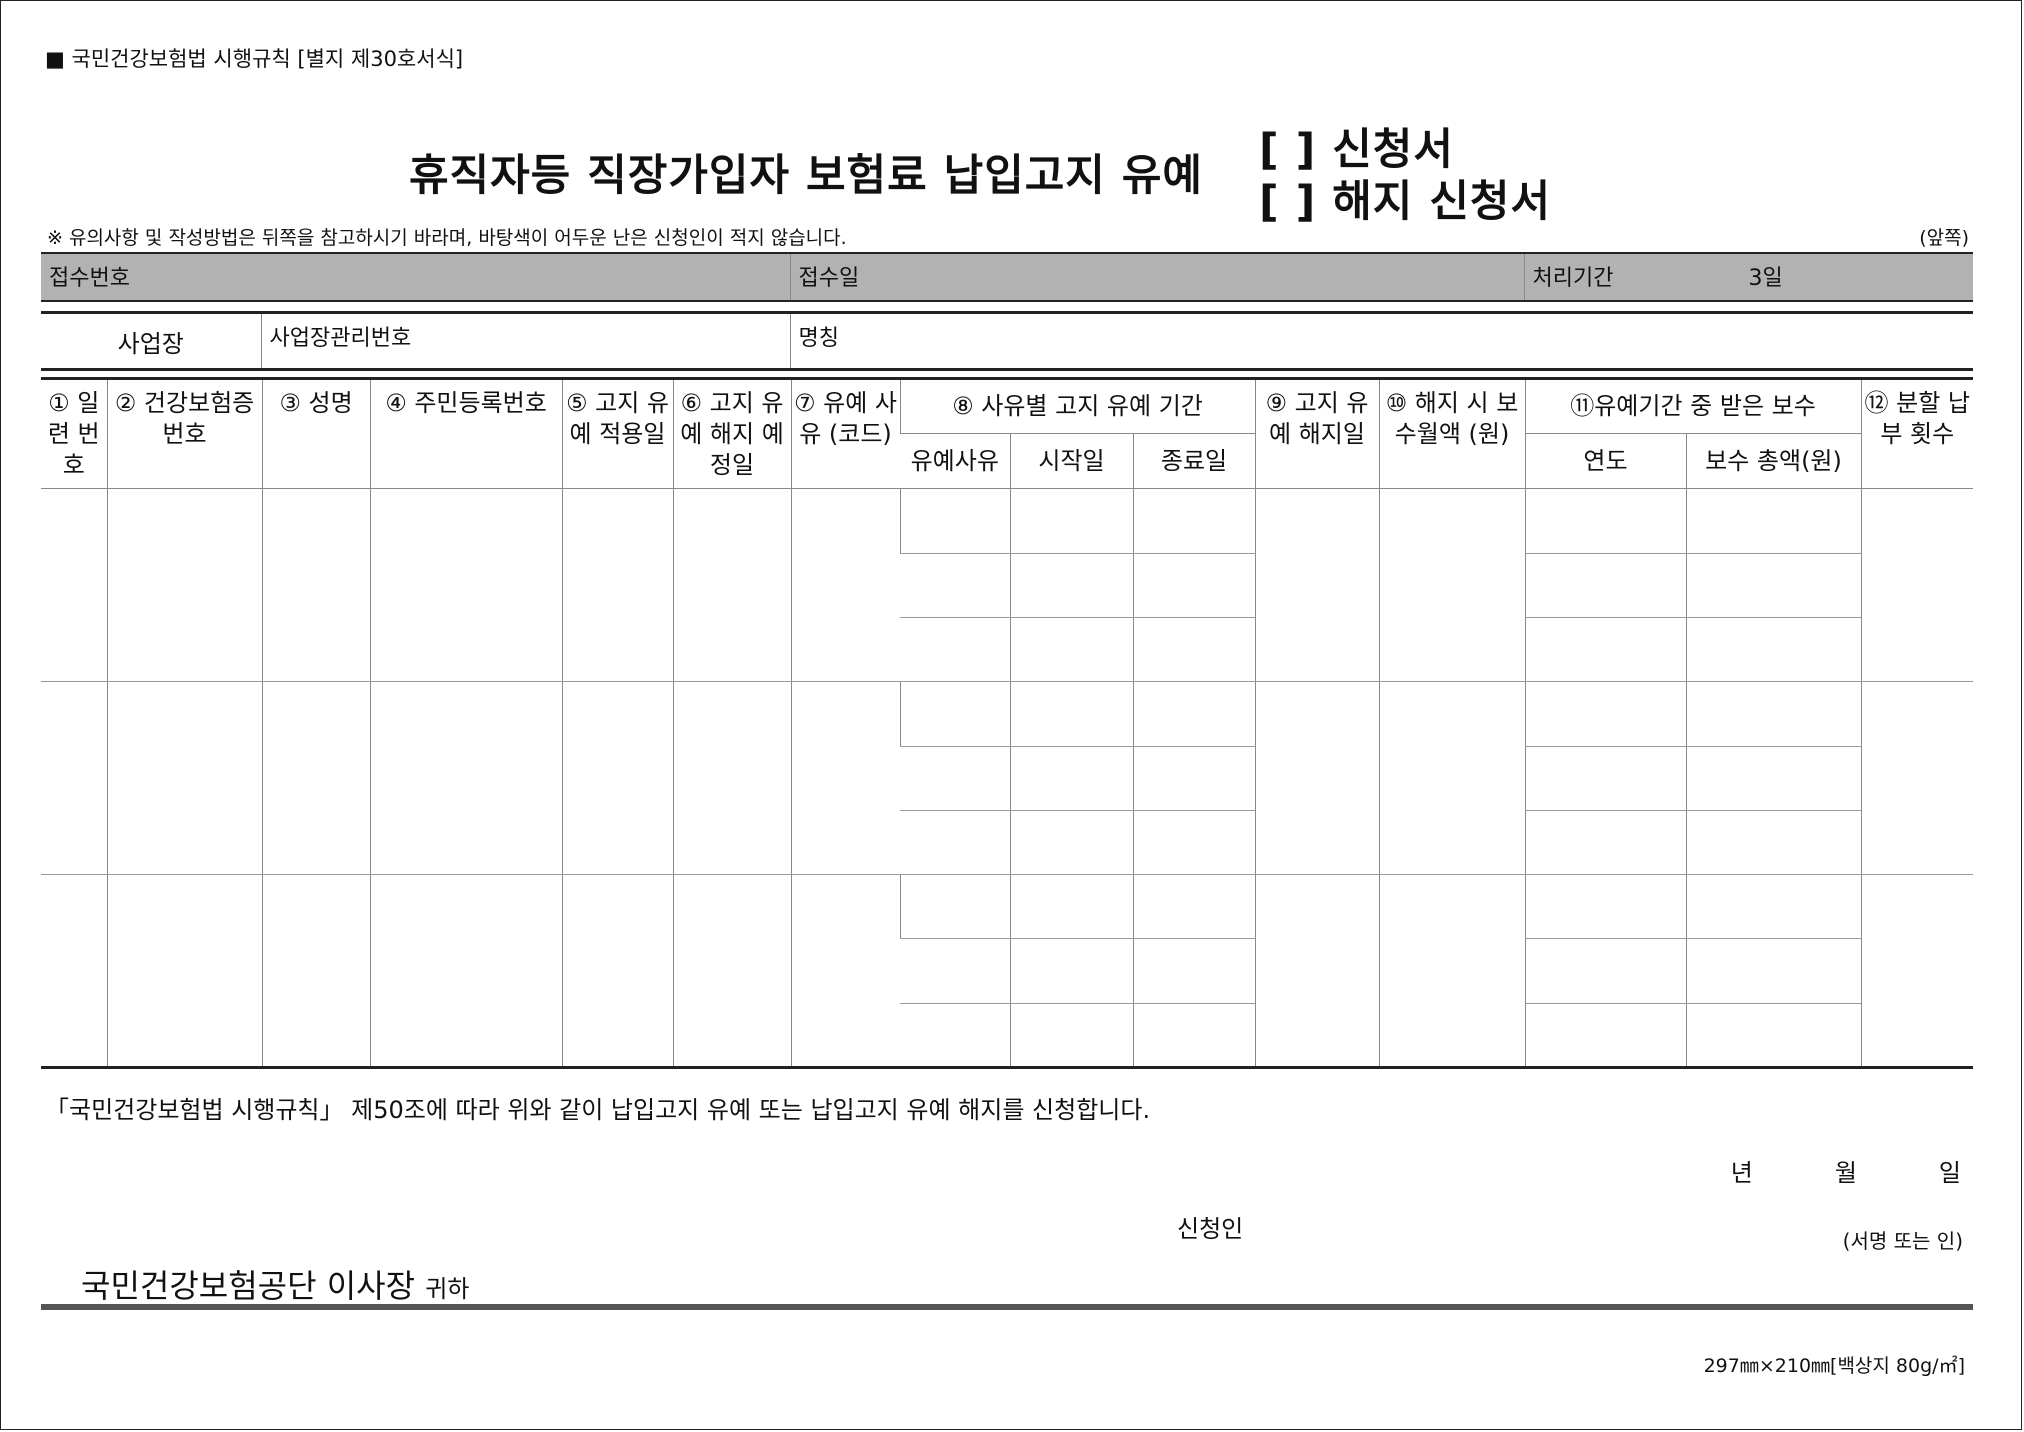 This screenshot has height=1432, width=2024. I want to click on col-cancel-date: ⑨ 고지 유예 해지일, so click(1316, 434).